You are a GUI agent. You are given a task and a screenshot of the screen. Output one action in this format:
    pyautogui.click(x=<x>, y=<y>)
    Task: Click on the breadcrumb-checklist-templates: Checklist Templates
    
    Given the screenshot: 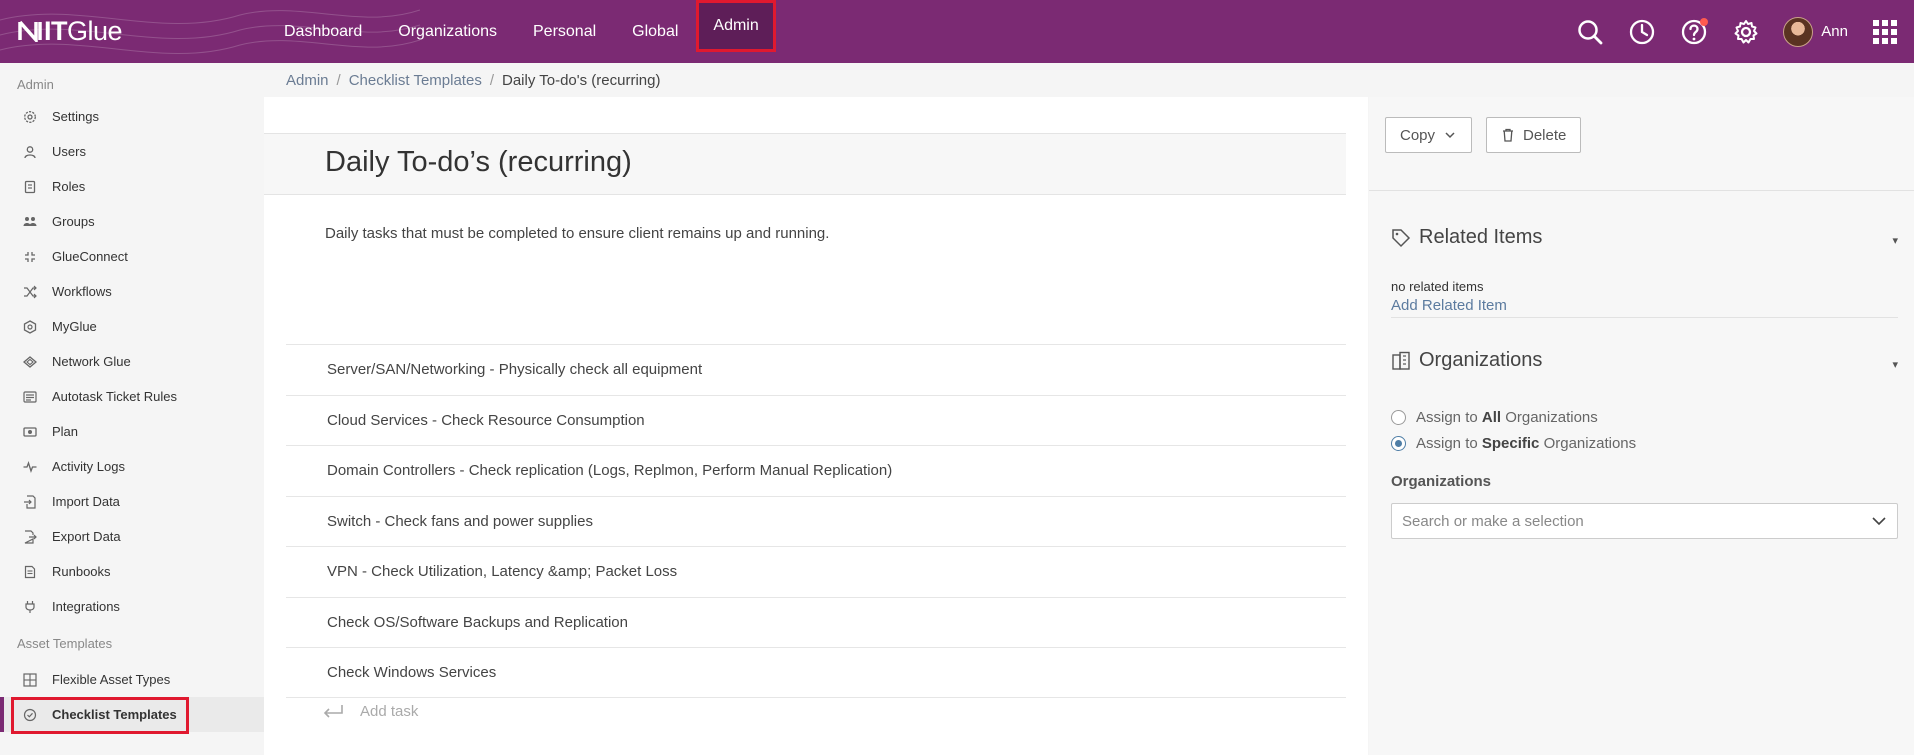 What is the action you would take?
    pyautogui.click(x=415, y=80)
    